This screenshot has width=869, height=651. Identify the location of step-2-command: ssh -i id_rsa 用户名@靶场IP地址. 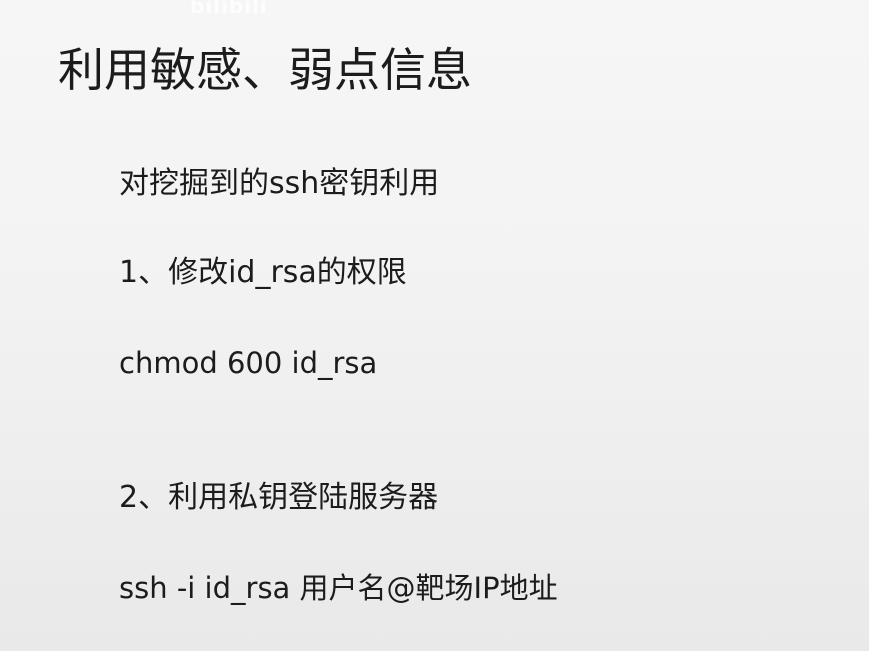
(338, 588).